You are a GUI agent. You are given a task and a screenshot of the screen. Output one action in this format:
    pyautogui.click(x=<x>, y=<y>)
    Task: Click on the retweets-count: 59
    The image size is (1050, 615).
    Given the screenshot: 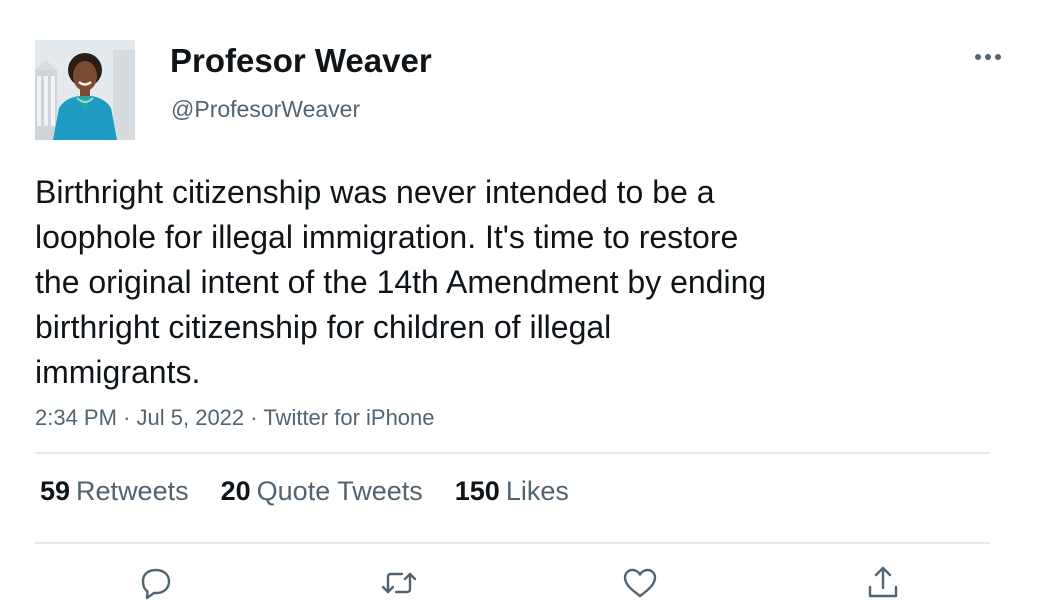 What is the action you would take?
    pyautogui.click(x=55, y=491)
    